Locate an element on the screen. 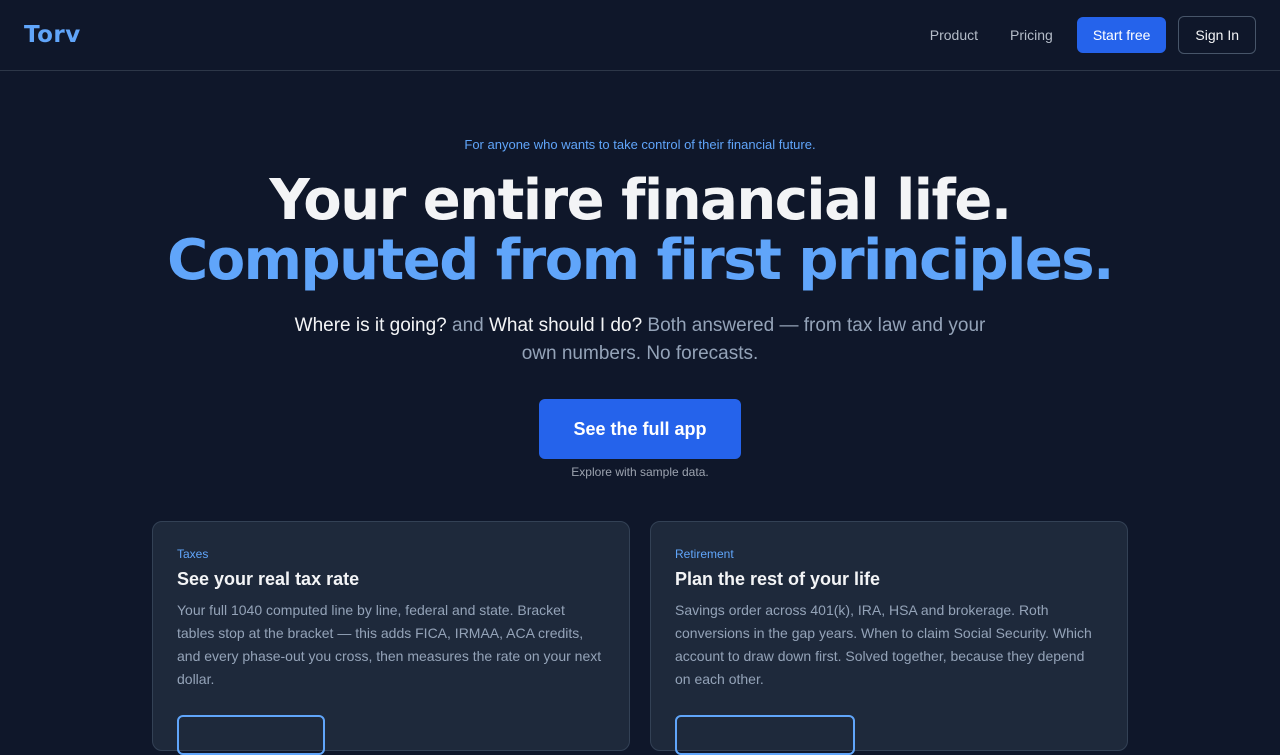 The width and height of the screenshot is (1280, 755). nav-link-pricing: Pricing is located at coordinates (1031, 35).